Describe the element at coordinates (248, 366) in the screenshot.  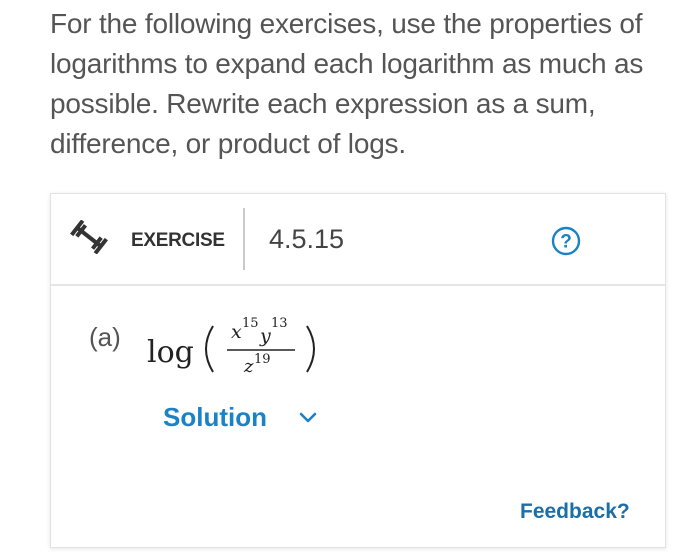
I see `den-z: z` at that location.